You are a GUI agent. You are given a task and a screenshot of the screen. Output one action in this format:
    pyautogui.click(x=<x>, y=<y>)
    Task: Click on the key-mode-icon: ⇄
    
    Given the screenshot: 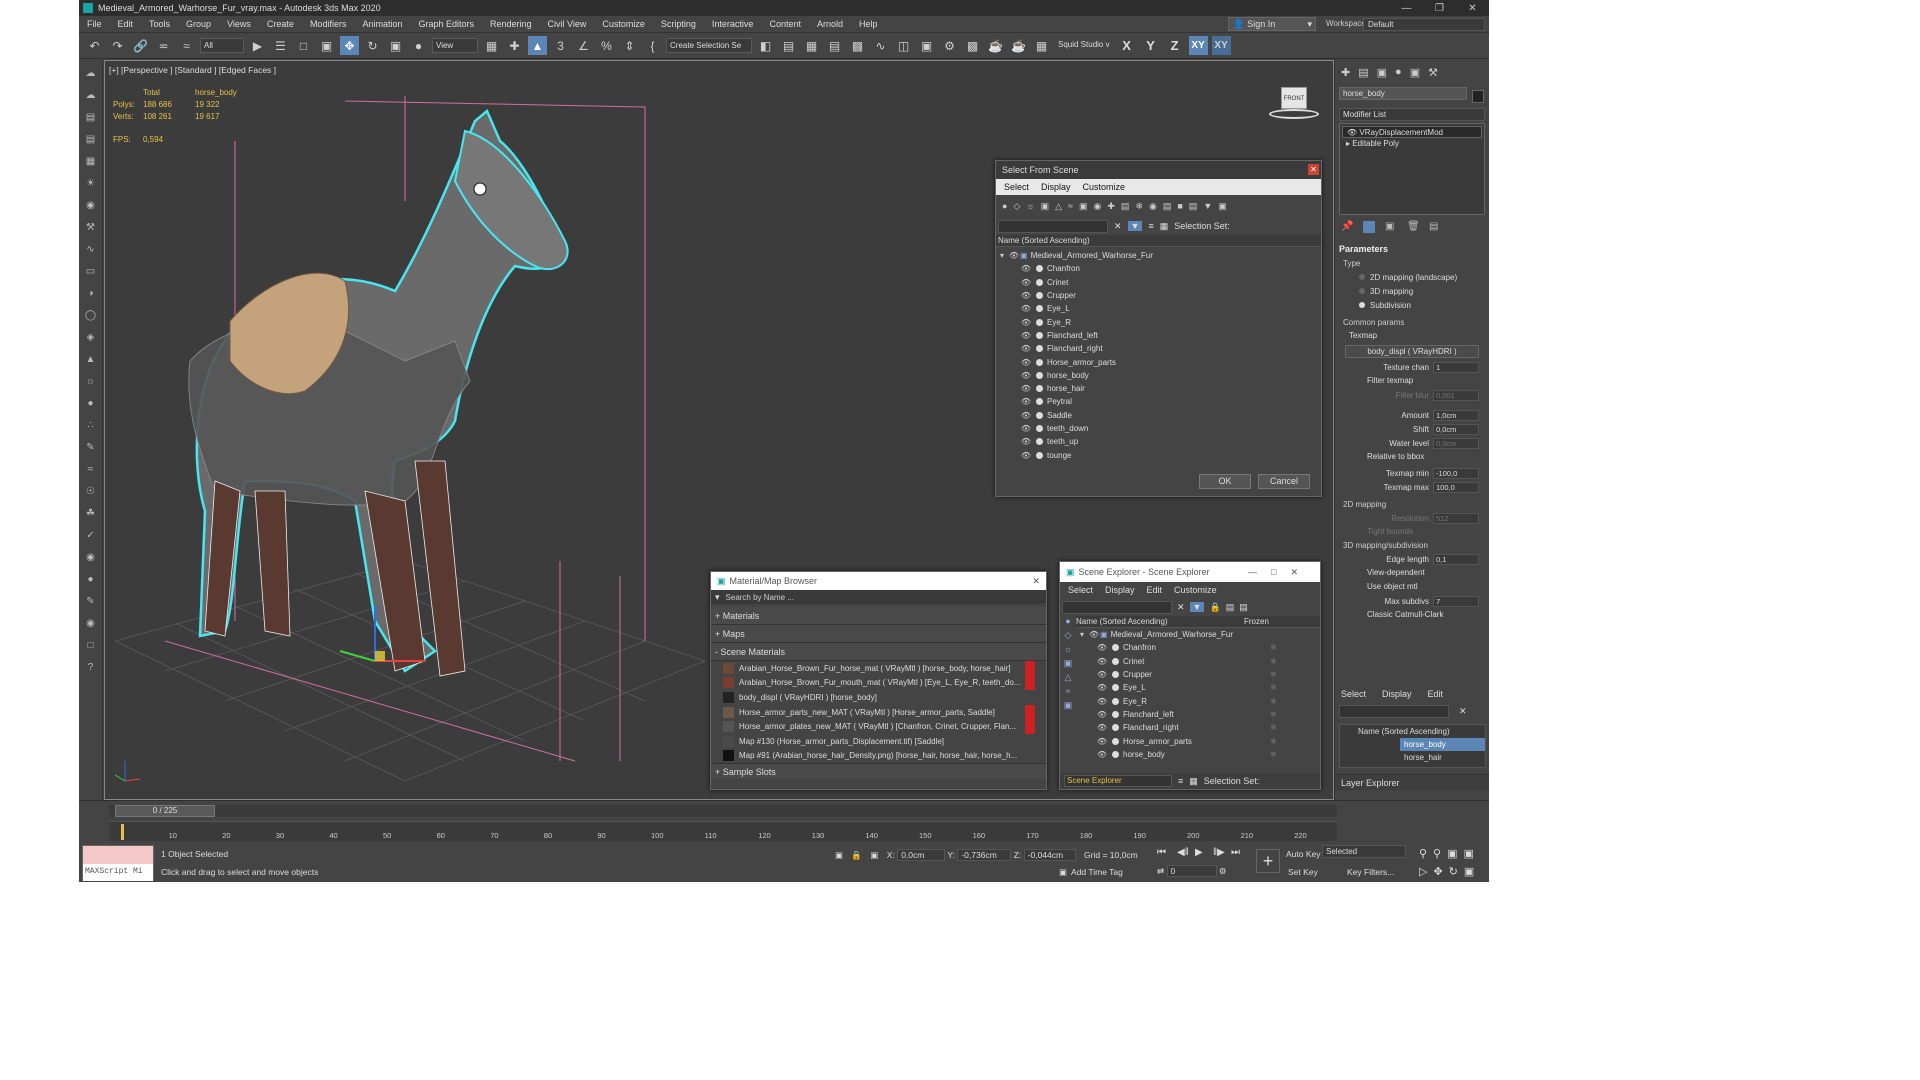 What is the action you would take?
    pyautogui.click(x=1160, y=871)
    